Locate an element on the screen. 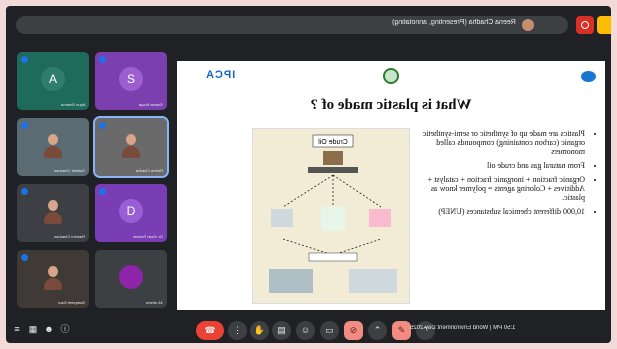 Image resolution: width=617 pixels, height=349 pixels. camera-options-button: ⌃ is located at coordinates (377, 330).